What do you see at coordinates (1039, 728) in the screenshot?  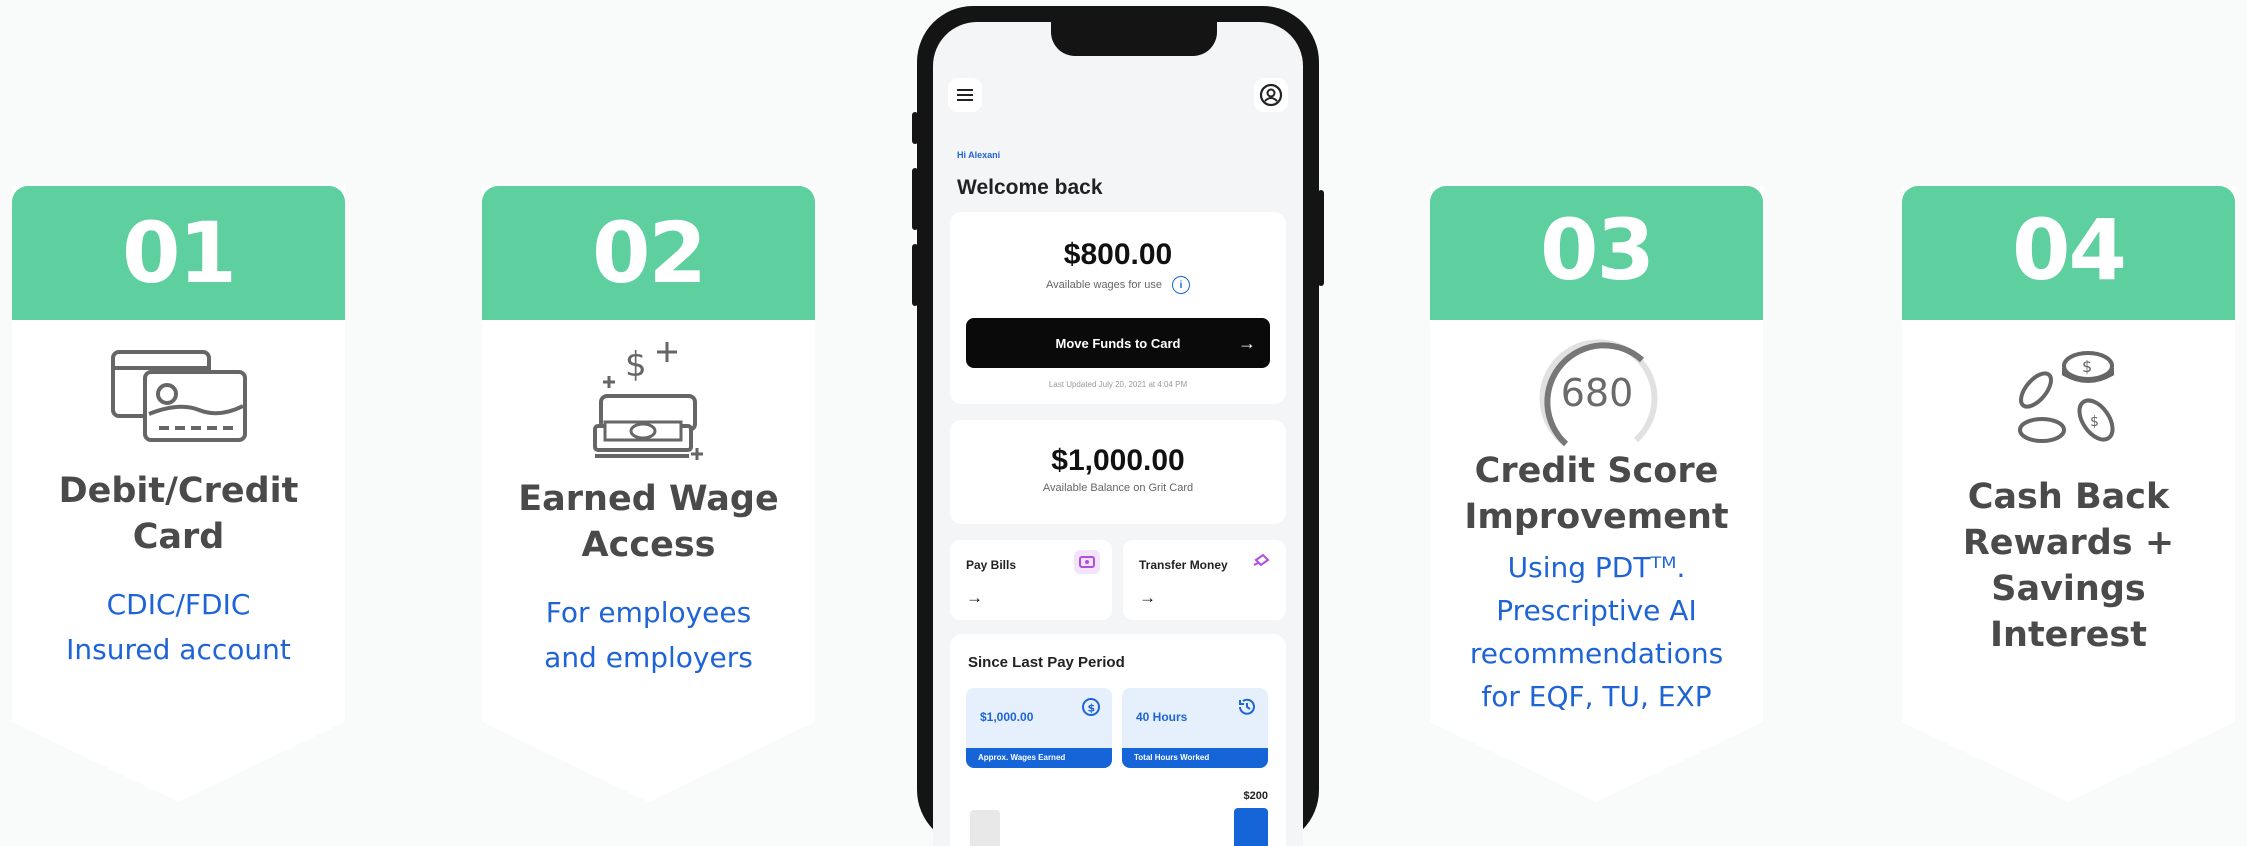 I see `wages-earned-stat: $1,000.00 $ Approx. Wages Earned` at bounding box center [1039, 728].